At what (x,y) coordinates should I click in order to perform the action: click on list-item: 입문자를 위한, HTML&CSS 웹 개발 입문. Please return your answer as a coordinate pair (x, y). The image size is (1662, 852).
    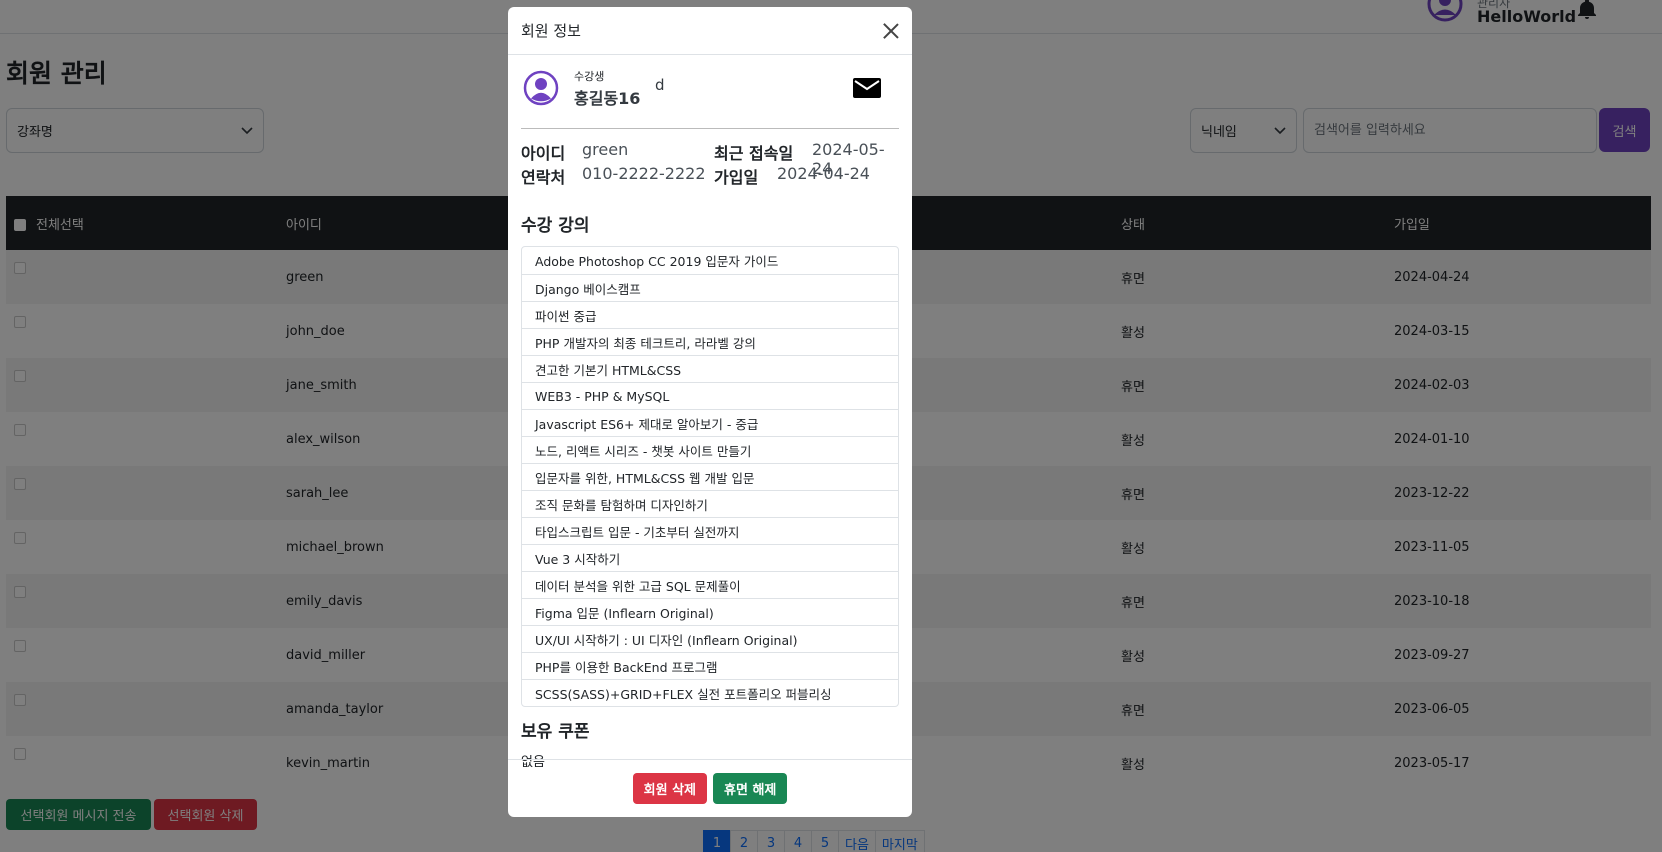
    Looking at the image, I should click on (710, 476).